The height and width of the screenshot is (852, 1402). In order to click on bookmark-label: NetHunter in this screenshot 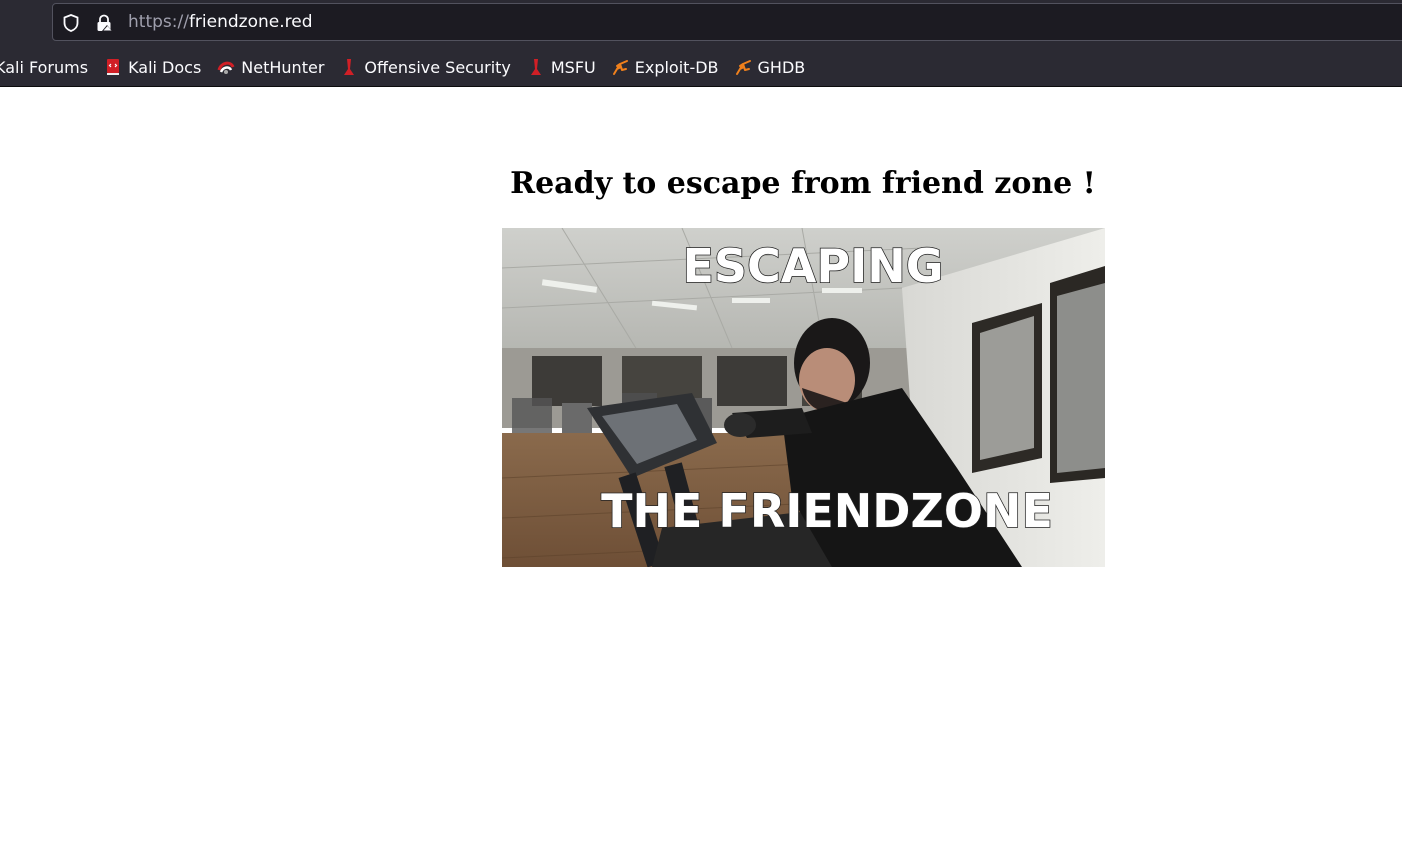, I will do `click(283, 67)`.